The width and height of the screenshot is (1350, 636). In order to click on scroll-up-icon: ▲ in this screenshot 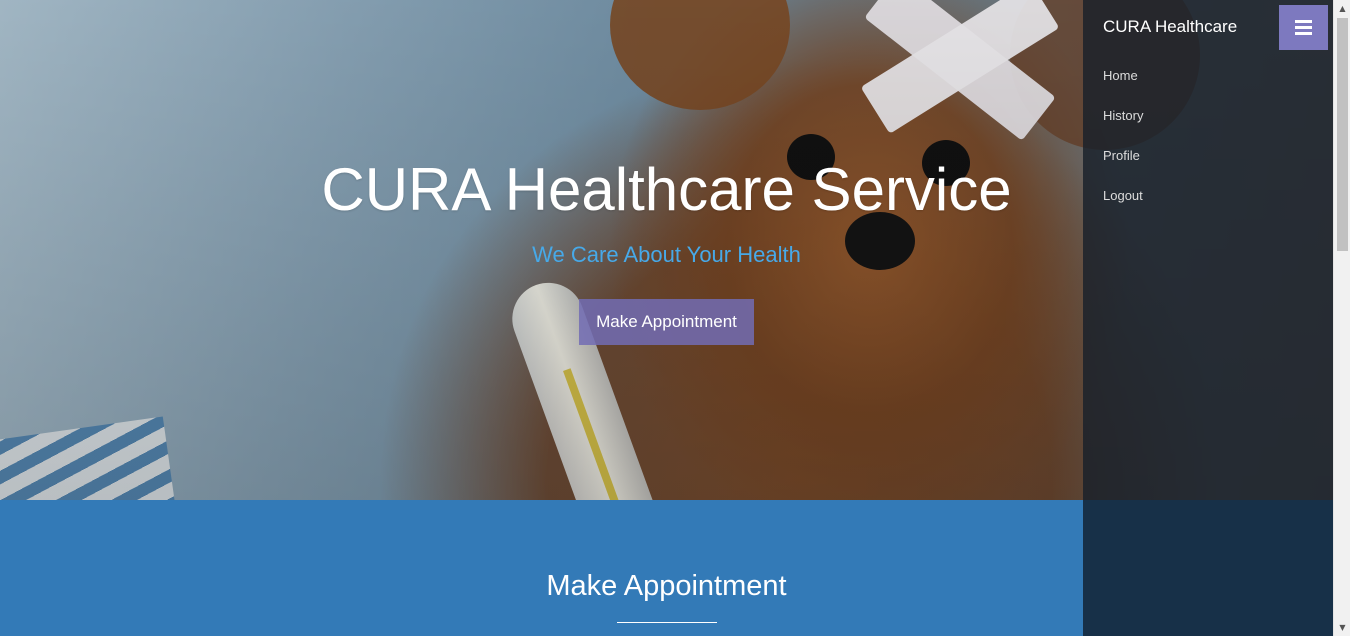, I will do `click(1342, 8)`.